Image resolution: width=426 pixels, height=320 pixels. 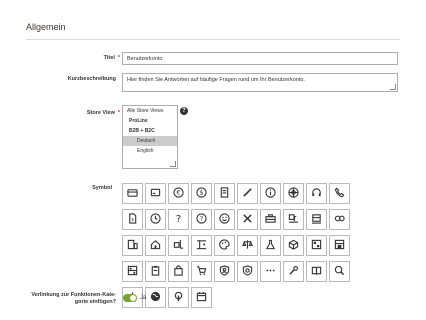 I want to click on symbol-option: €, so click(x=178, y=193).